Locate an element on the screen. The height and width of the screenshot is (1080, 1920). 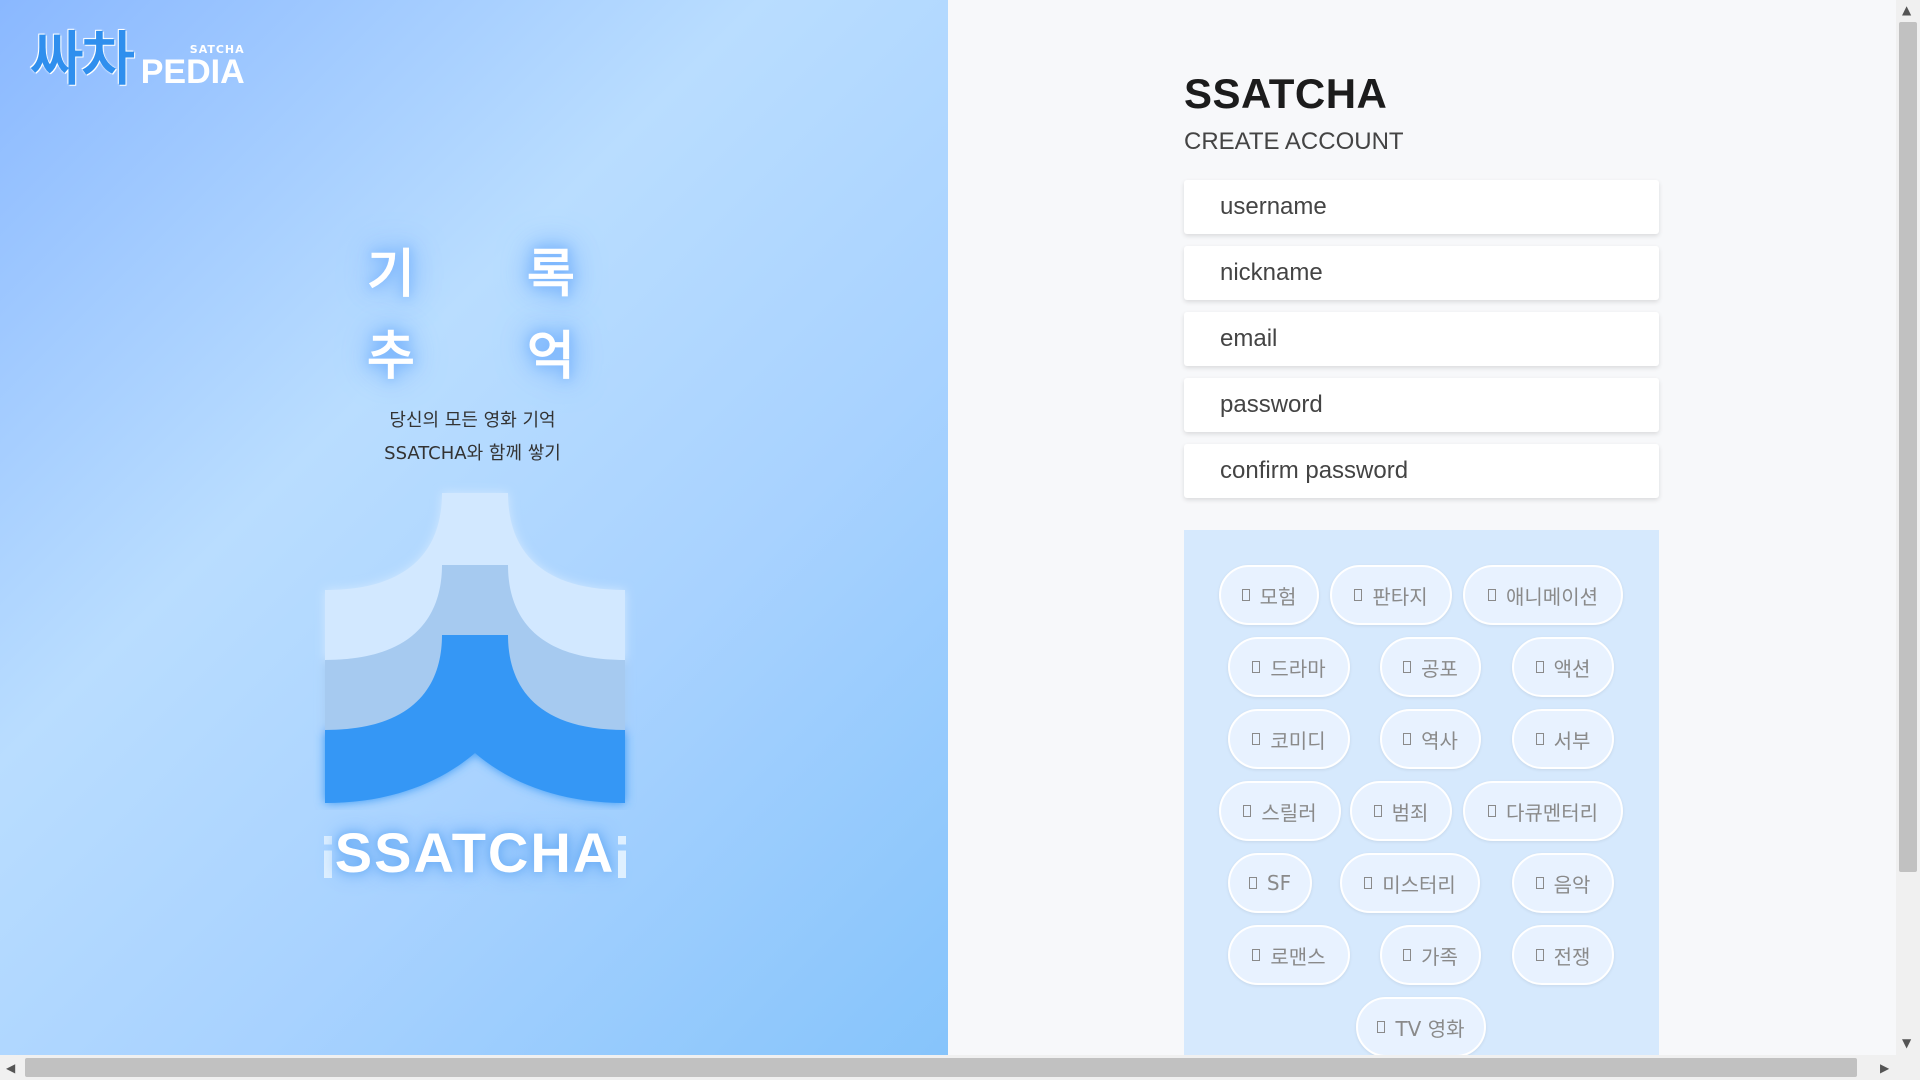
genre-chip: 애니메이션 is located at coordinates (1543, 595).